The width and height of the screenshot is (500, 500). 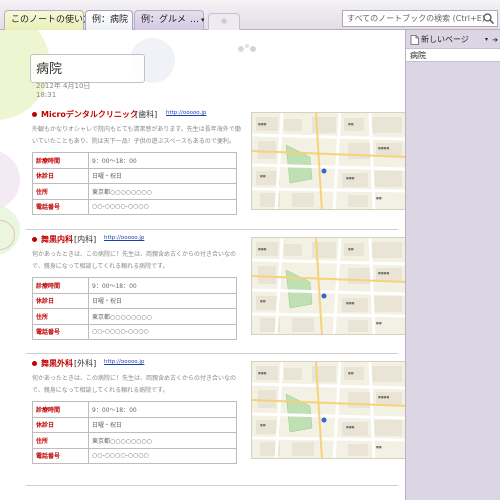 I want to click on page-icon, so click(x=414, y=40).